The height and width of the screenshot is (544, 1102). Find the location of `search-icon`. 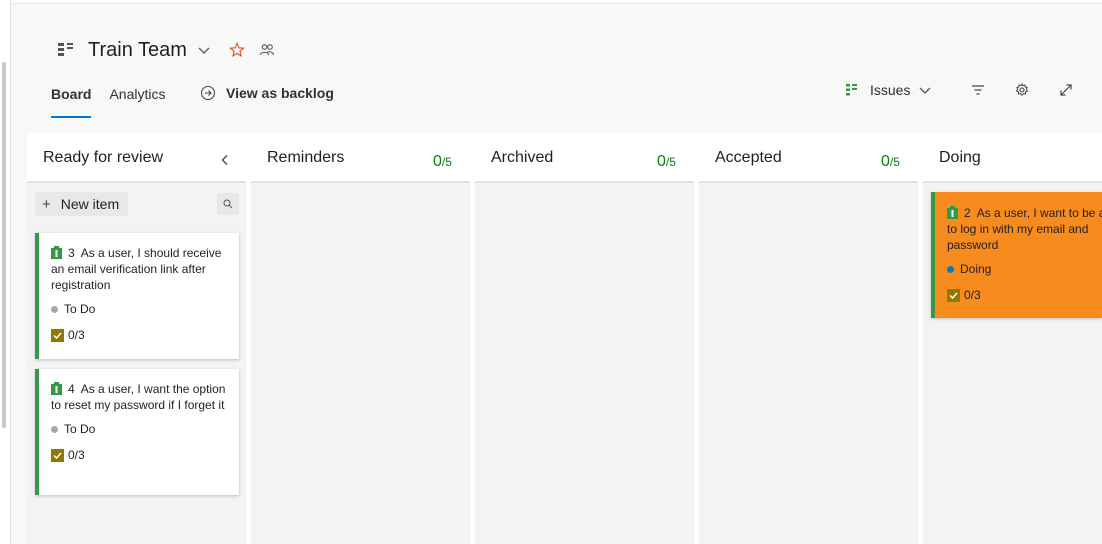

search-icon is located at coordinates (228, 204).